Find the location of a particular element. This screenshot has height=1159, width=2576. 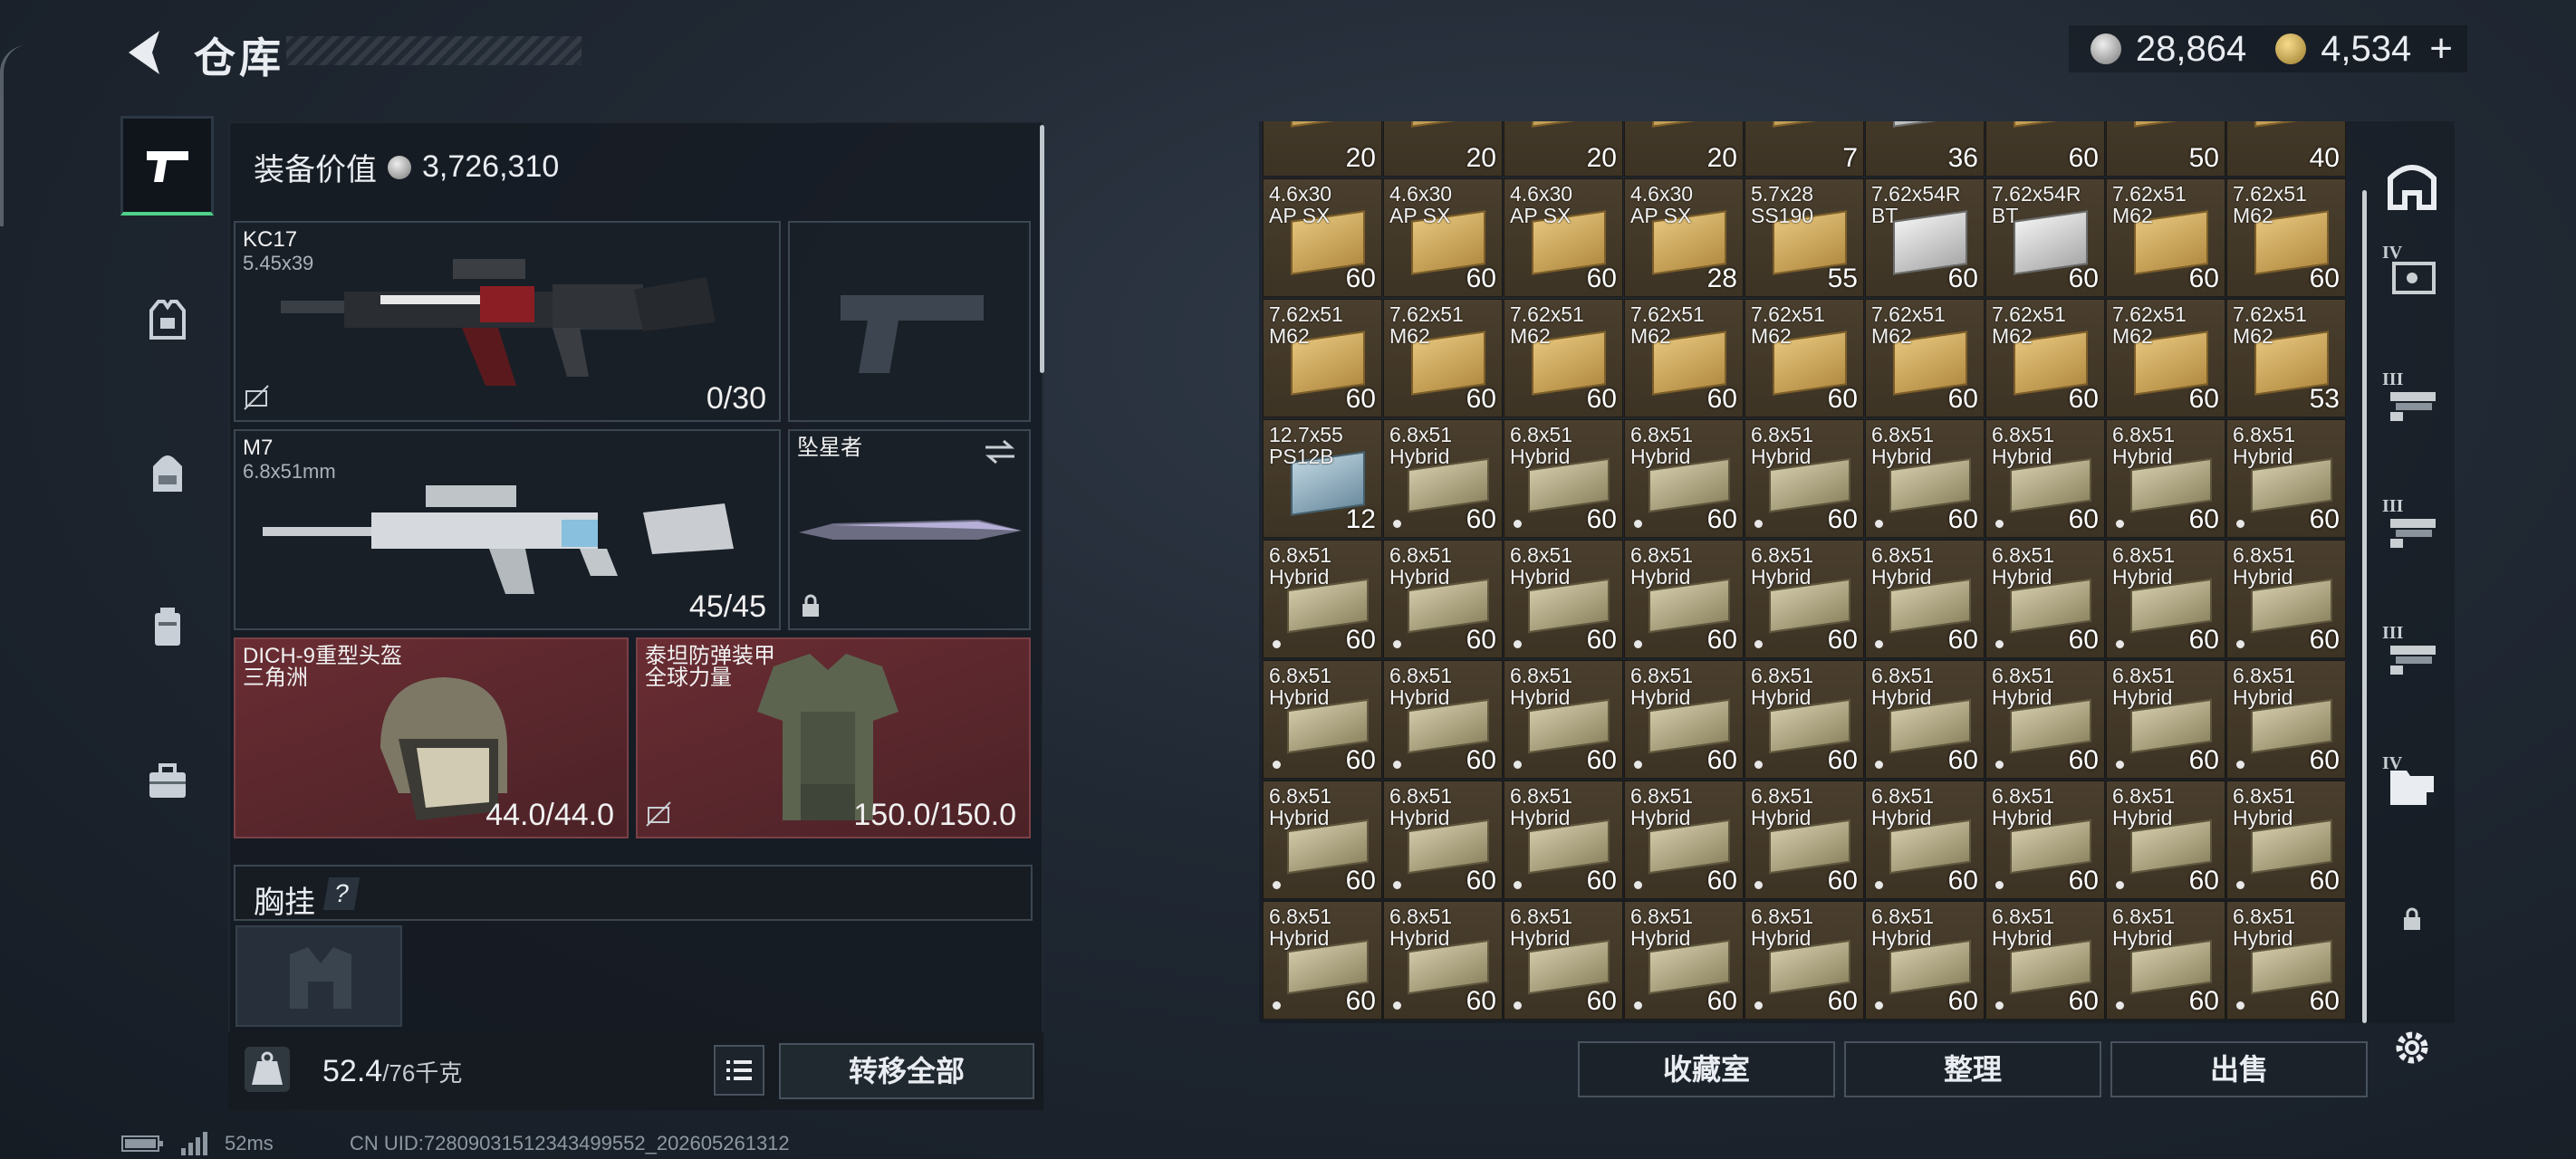

storage-cell: 7.62x51 M62 53 is located at coordinates (2286, 358).